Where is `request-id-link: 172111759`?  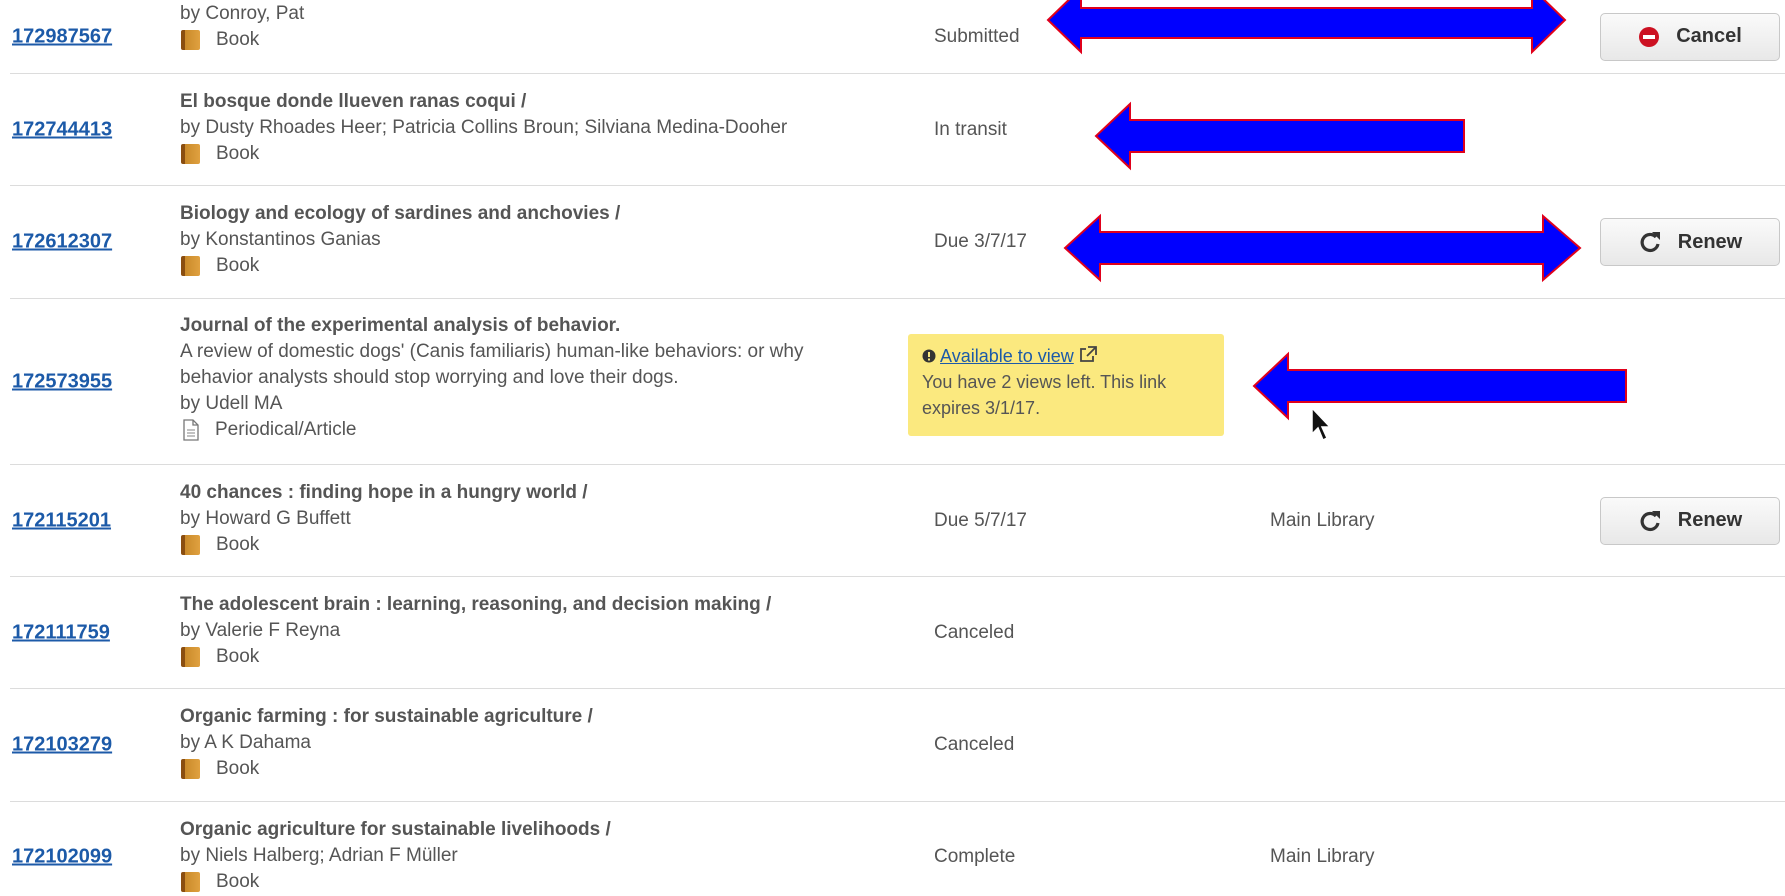 request-id-link: 172111759 is located at coordinates (61, 632).